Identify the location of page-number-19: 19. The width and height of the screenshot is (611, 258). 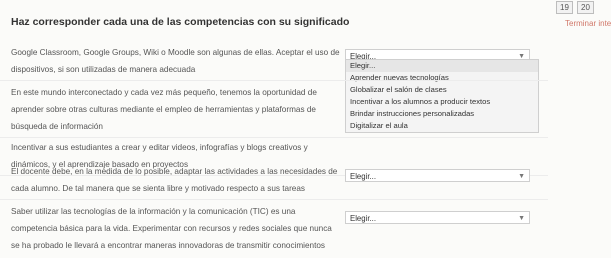
(564, 7).